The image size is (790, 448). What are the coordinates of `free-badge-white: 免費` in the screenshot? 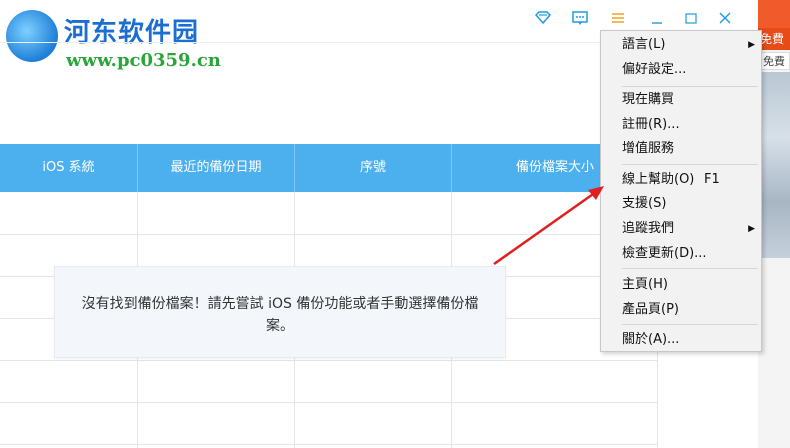 It's located at (774, 61).